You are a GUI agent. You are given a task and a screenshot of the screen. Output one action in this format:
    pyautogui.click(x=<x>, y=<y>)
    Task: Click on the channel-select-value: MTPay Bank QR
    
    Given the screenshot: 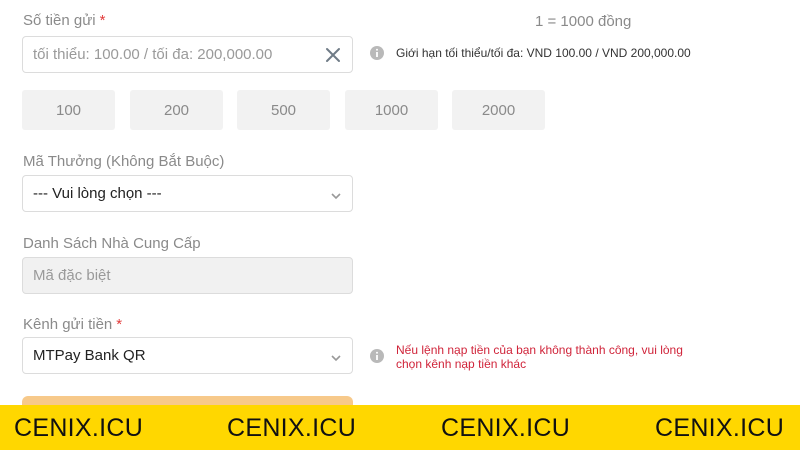 What is the action you would take?
    pyautogui.click(x=89, y=355)
    